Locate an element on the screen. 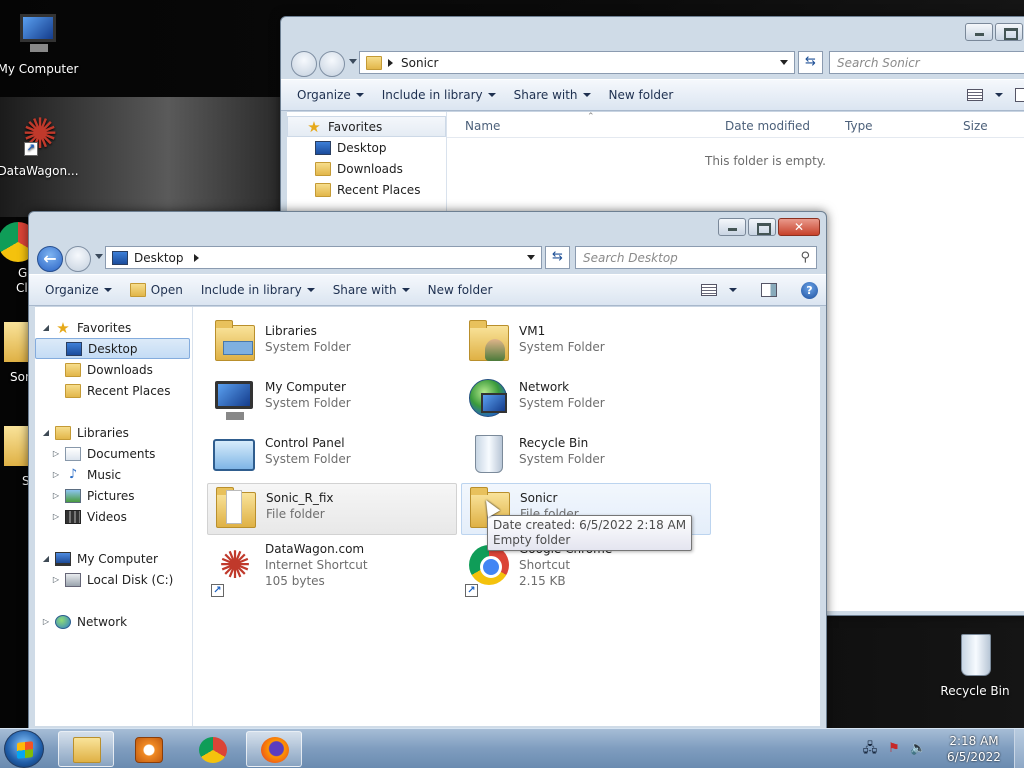 Image resolution: width=1024 pixels, height=768 pixels. list-item-my-computer: My Computer System Folder is located at coordinates (332, 399).